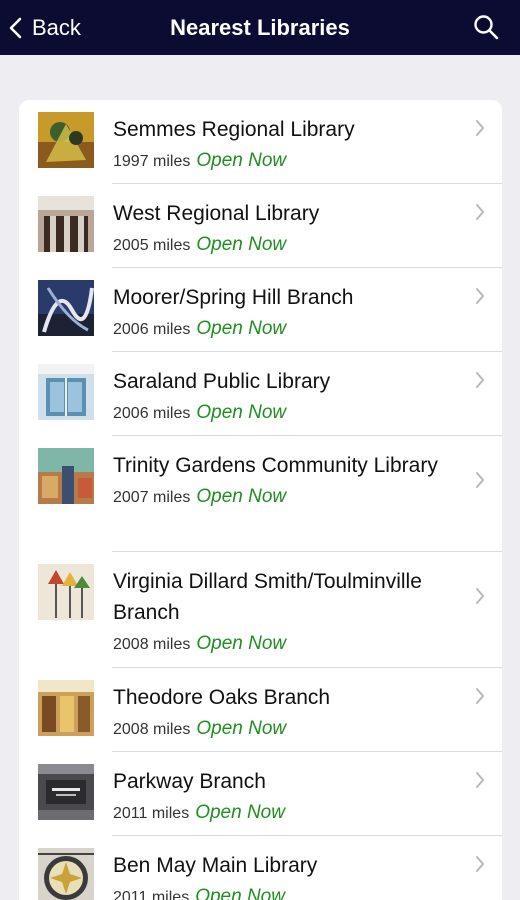  I want to click on library-name: Saraland Public Library, so click(222, 381).